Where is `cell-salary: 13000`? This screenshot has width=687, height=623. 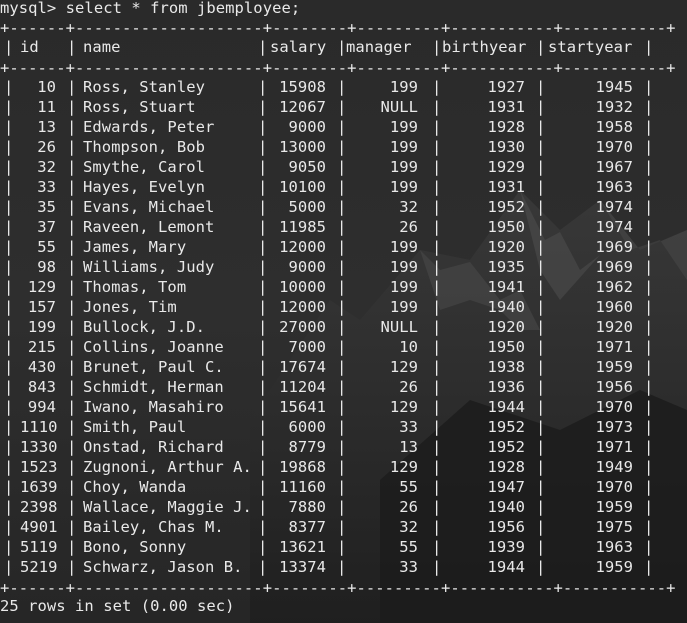 cell-salary: 13000 is located at coordinates (302, 147).